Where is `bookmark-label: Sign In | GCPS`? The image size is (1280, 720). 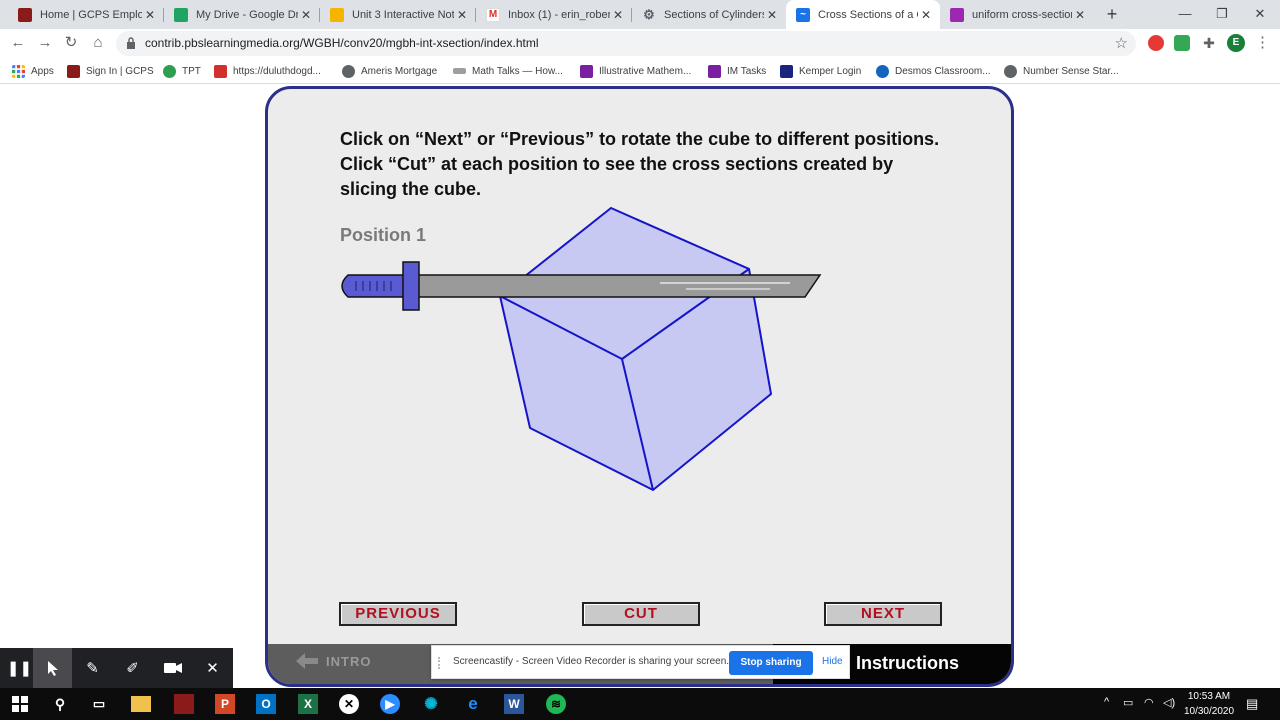
bookmark-label: Sign In | GCPS is located at coordinates (120, 71).